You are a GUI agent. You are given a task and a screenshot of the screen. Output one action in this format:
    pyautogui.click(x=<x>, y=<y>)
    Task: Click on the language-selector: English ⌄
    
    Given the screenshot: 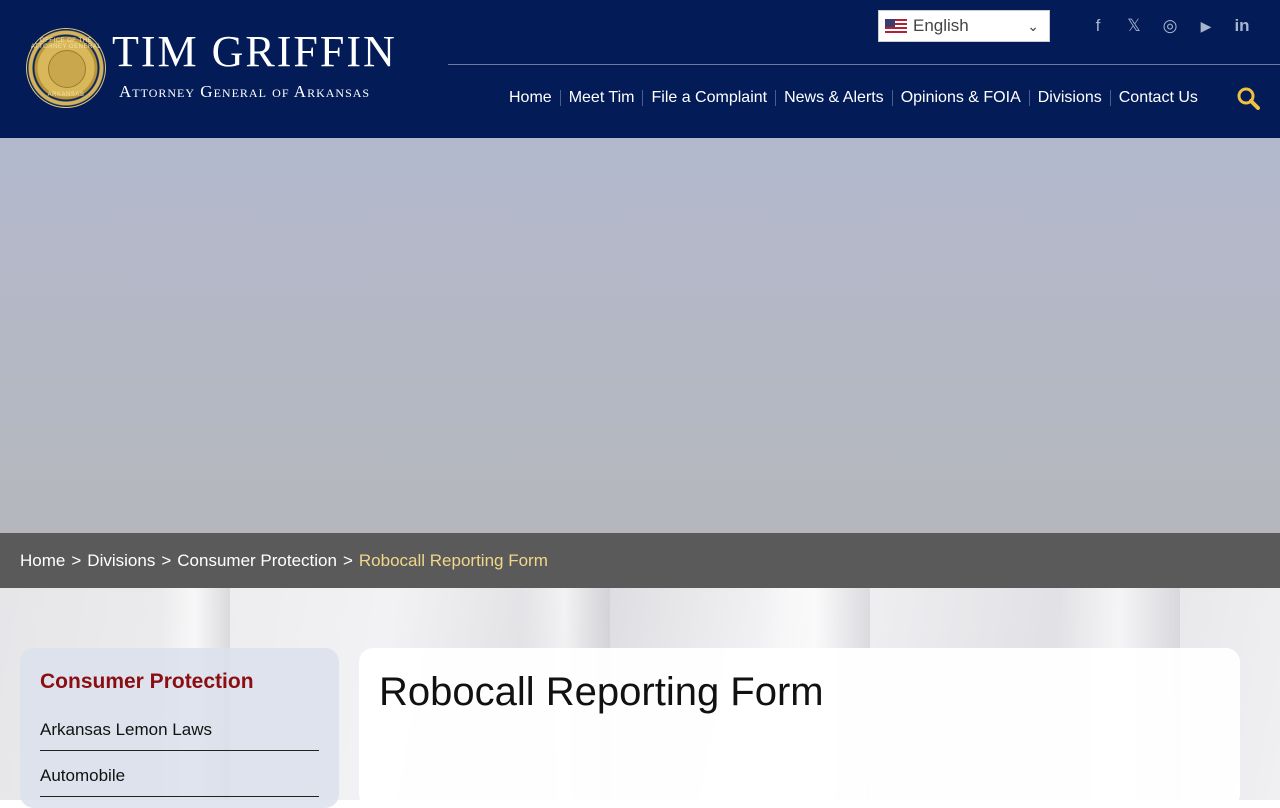 What is the action you would take?
    pyautogui.click(x=964, y=26)
    